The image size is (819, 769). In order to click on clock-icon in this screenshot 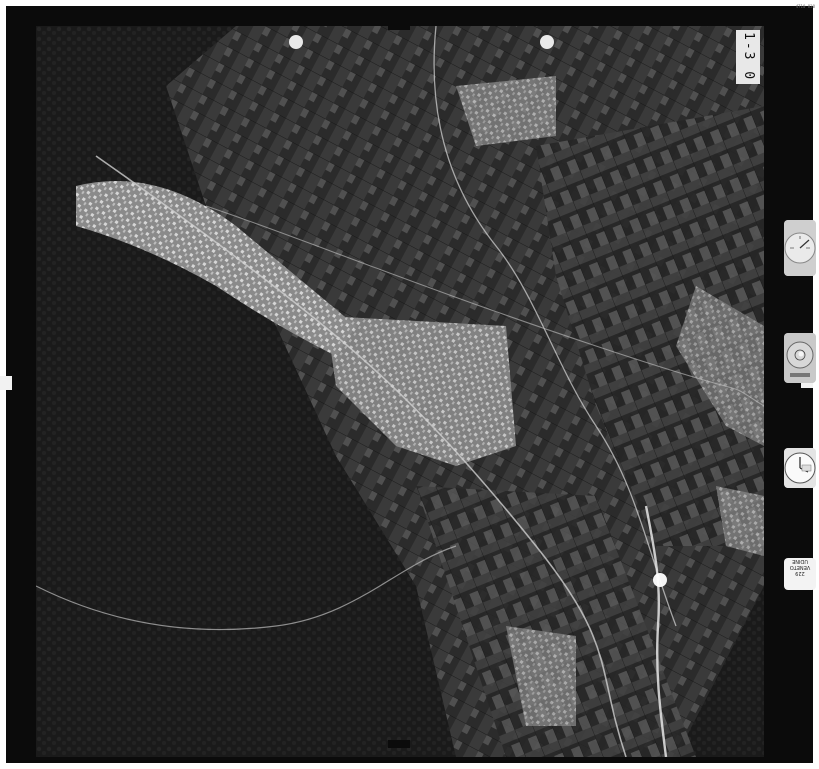, I will do `click(800, 468)`.